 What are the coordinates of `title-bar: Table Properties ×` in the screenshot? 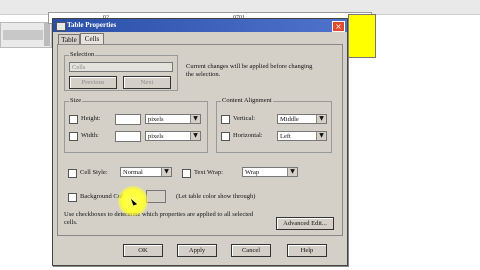 It's located at (200, 25).